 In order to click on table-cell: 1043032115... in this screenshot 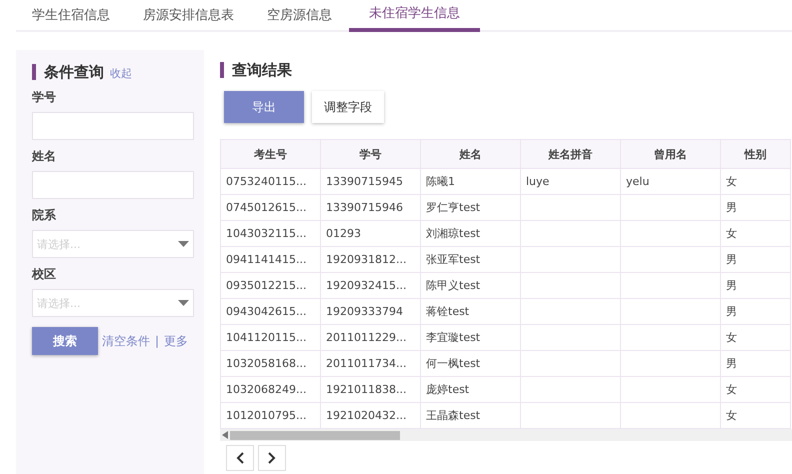, I will do `click(266, 233)`.